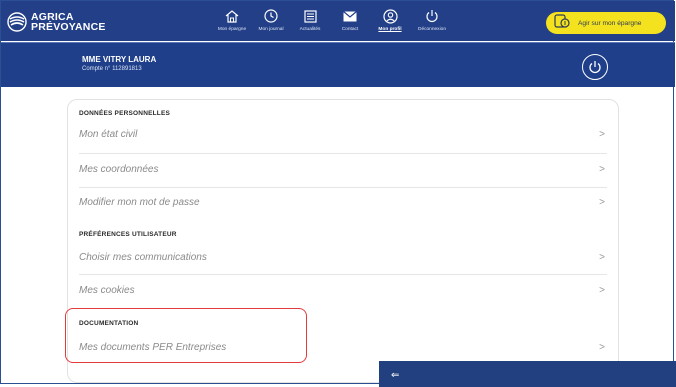 This screenshot has height=387, width=676. I want to click on menu-item-mon-etat-civil: Mon état civil >, so click(343, 140).